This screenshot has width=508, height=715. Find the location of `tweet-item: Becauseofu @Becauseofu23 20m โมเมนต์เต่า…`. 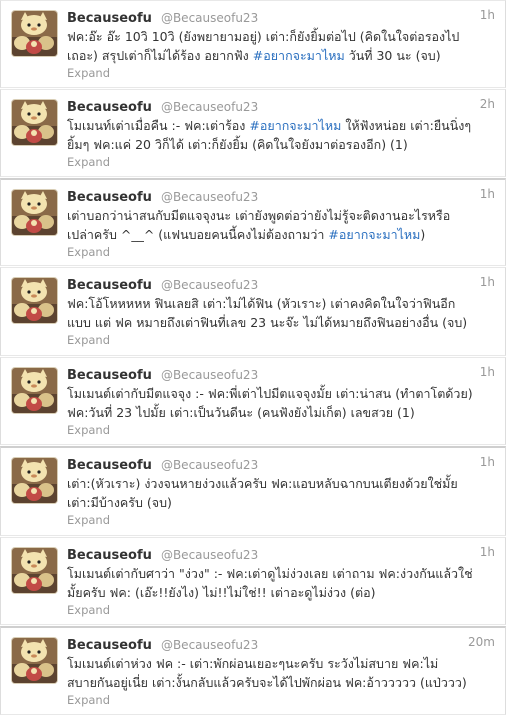

tweet-item: Becauseofu @Becauseofu23 20m โมเมนต์เต่า… is located at coordinates (253, 670).